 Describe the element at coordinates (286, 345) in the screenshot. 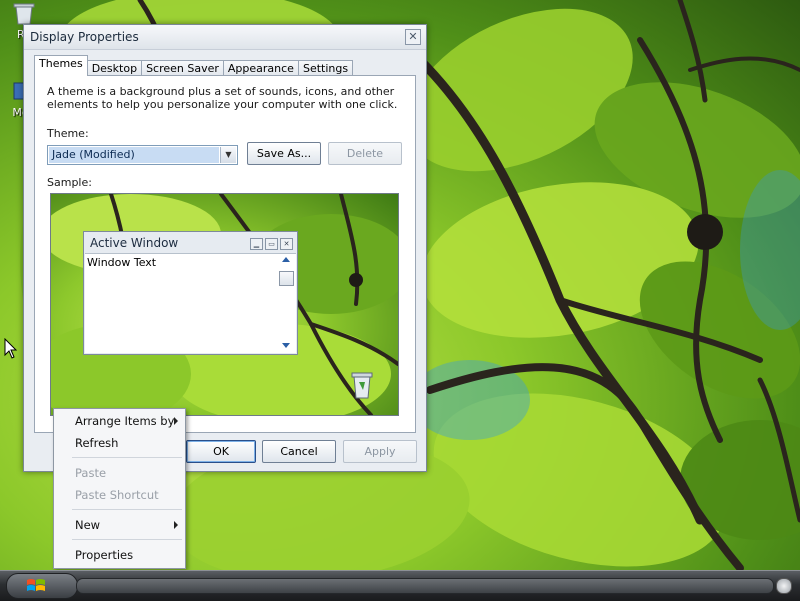

I see `scroll-down-icon` at that location.